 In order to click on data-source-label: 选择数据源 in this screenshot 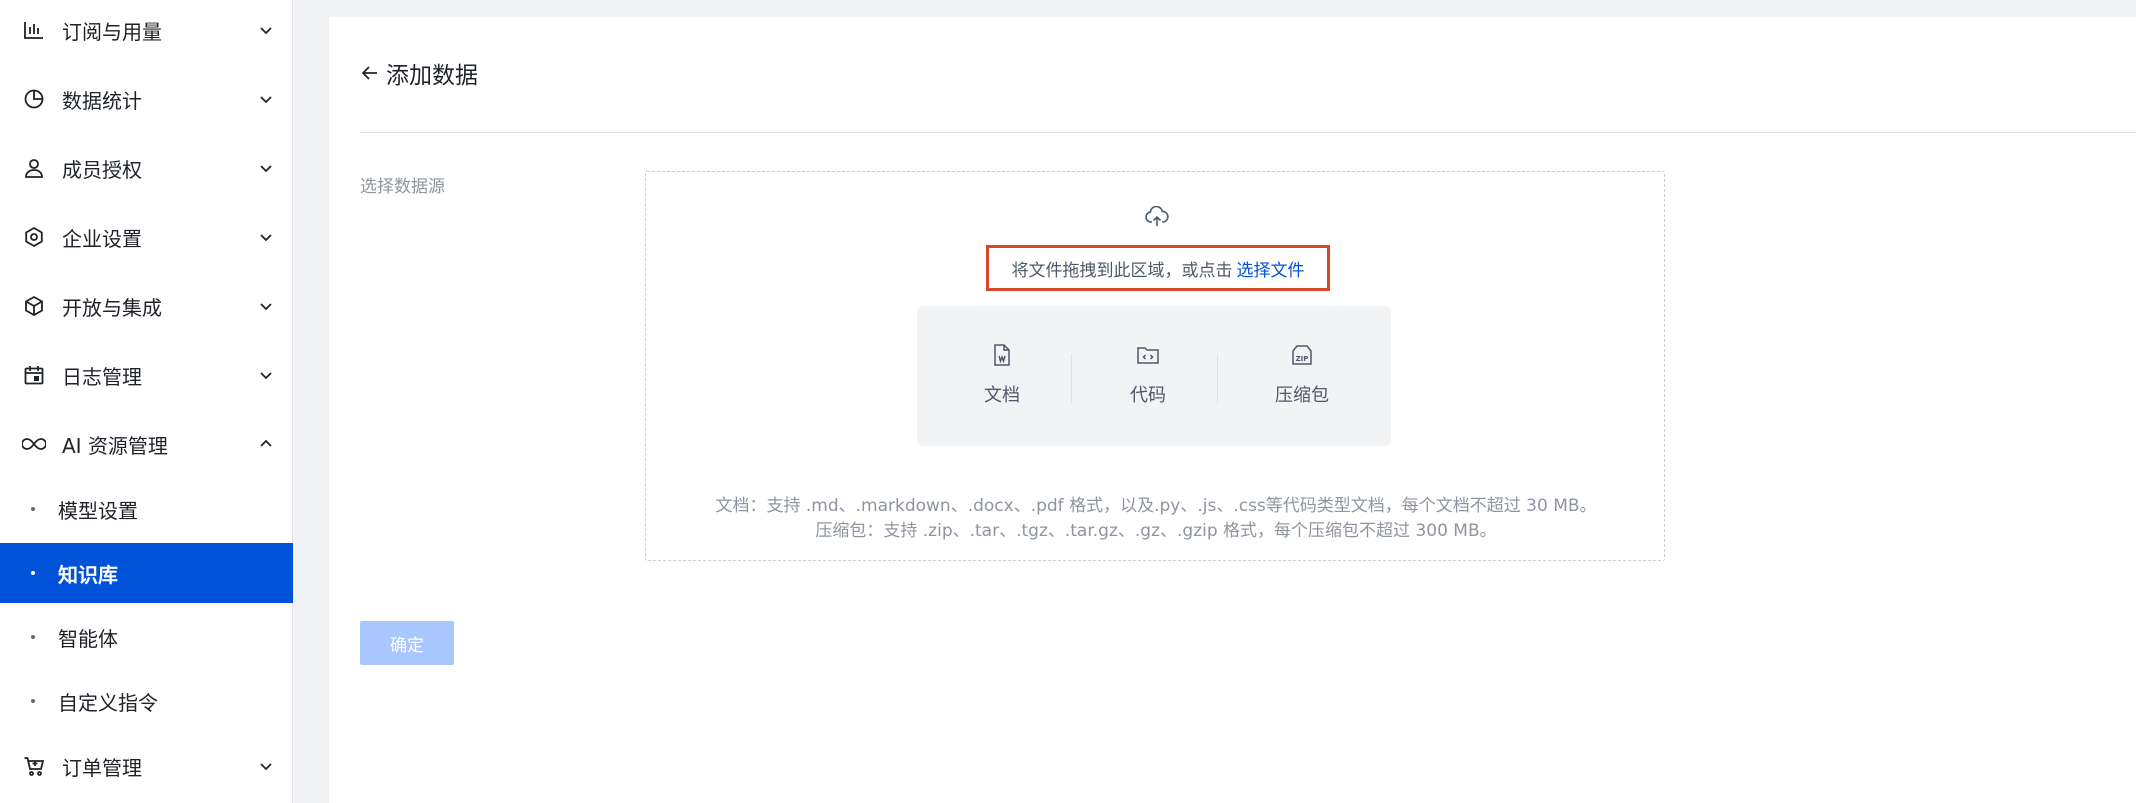, I will do `click(402, 187)`.